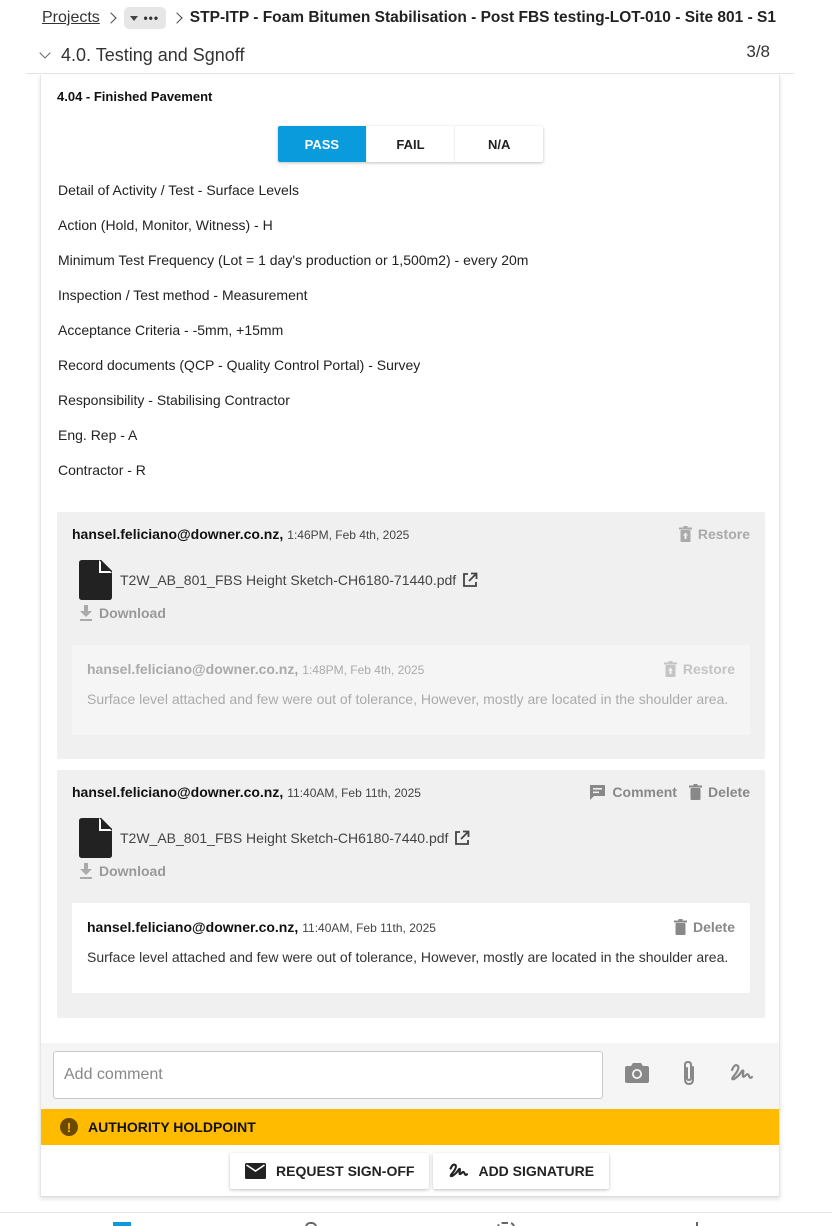 The width and height of the screenshot is (832, 1226). What do you see at coordinates (311, 1224) in the screenshot?
I see `tab-search-icon` at bounding box center [311, 1224].